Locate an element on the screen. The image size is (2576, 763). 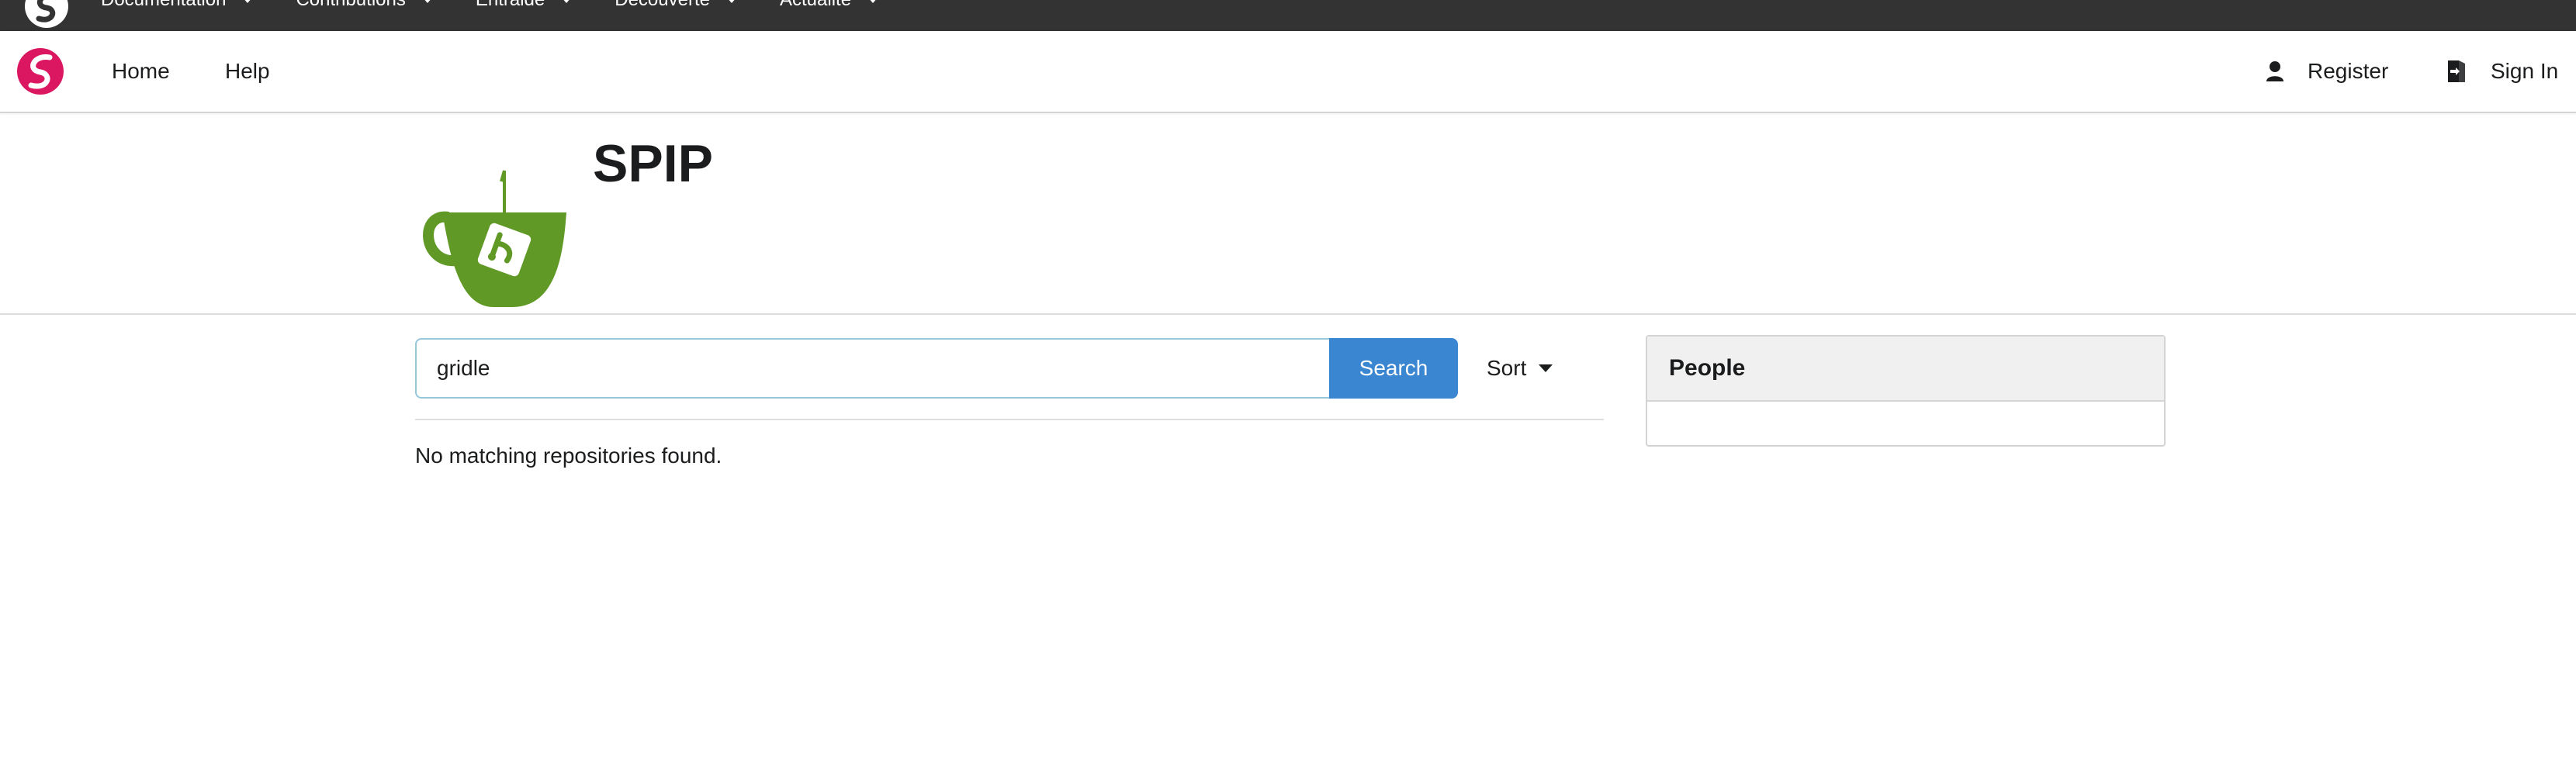
people-panel: People is located at coordinates (1906, 391).